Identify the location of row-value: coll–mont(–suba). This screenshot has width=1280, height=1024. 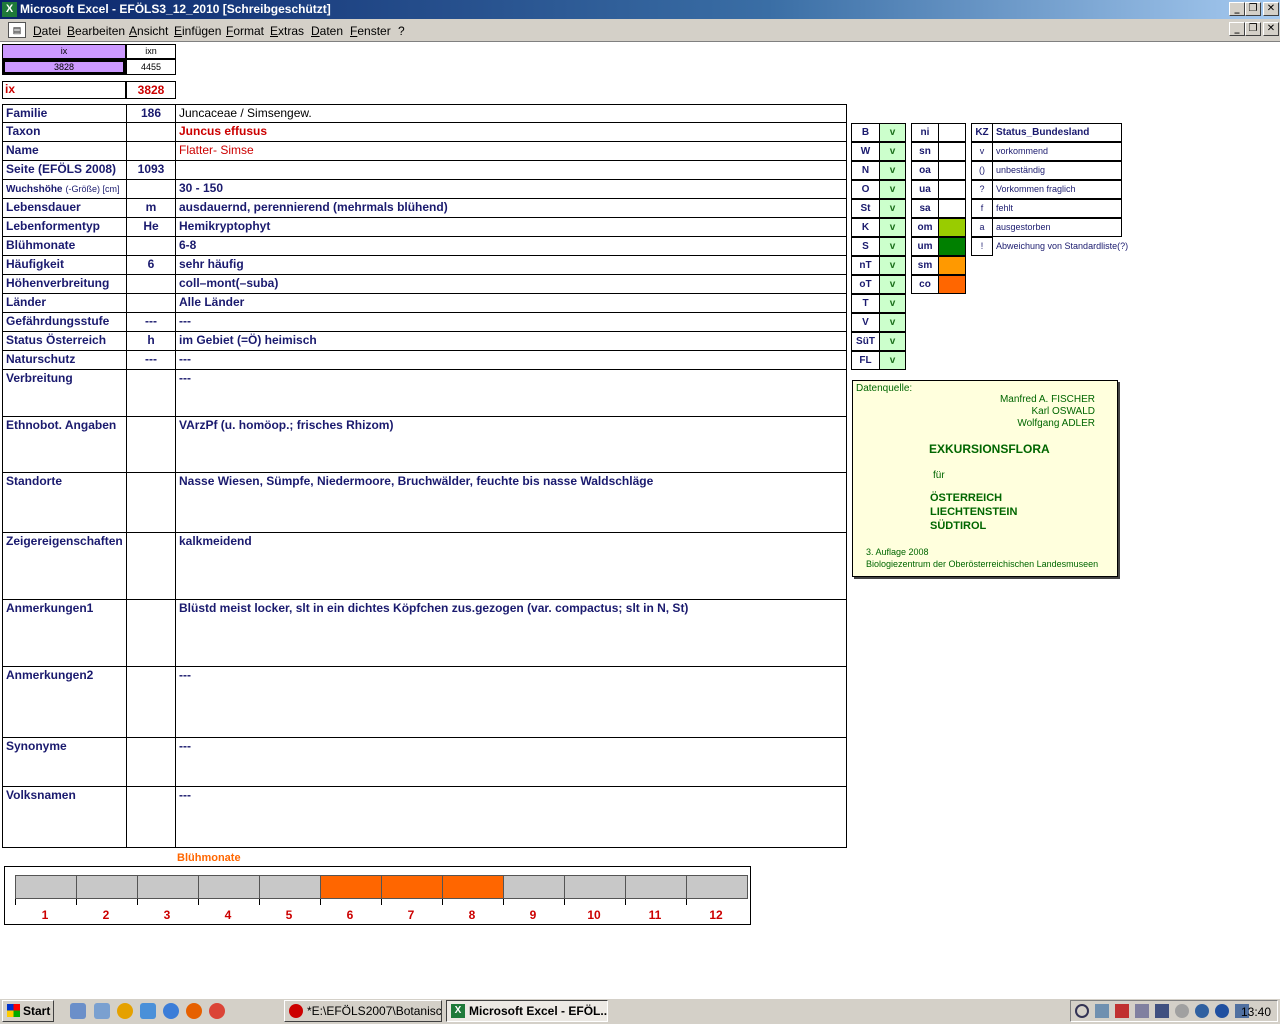
(511, 284).